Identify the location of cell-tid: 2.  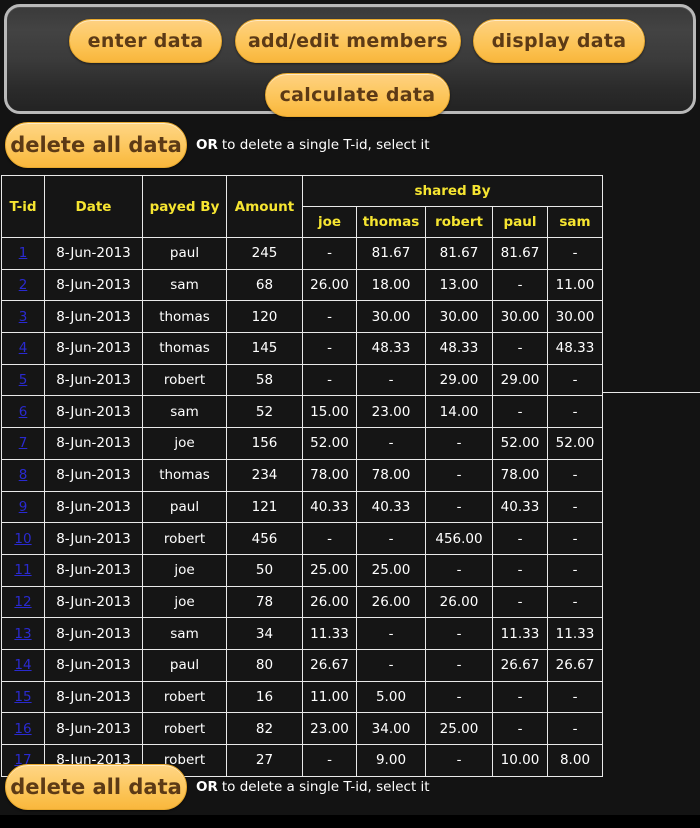
(23, 285).